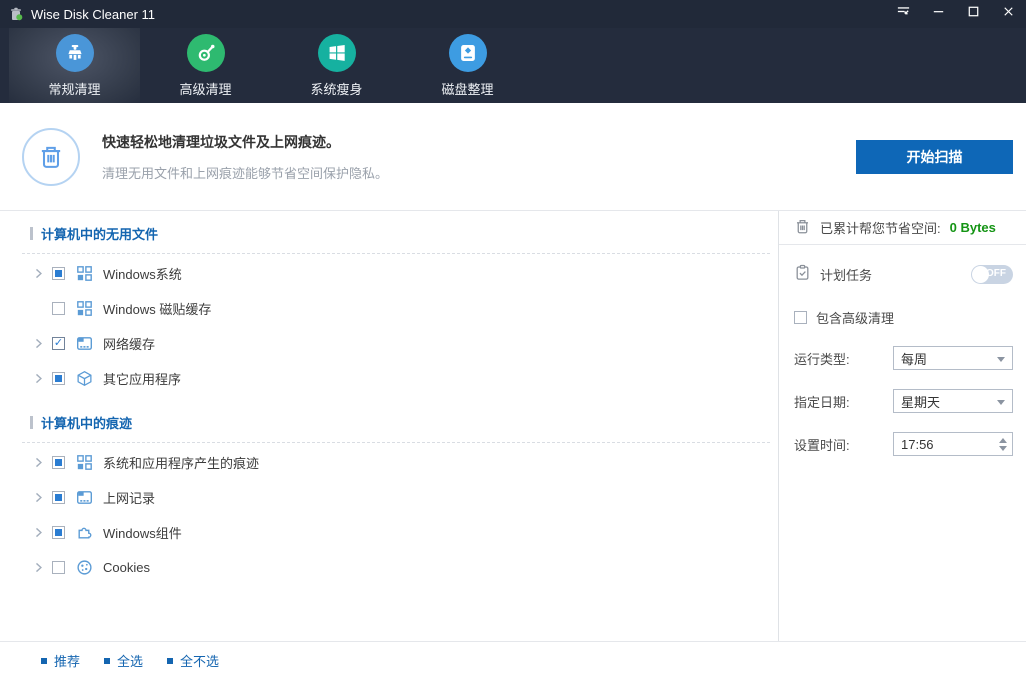 This screenshot has width=1026, height=679. I want to click on close-button, so click(1008, 14).